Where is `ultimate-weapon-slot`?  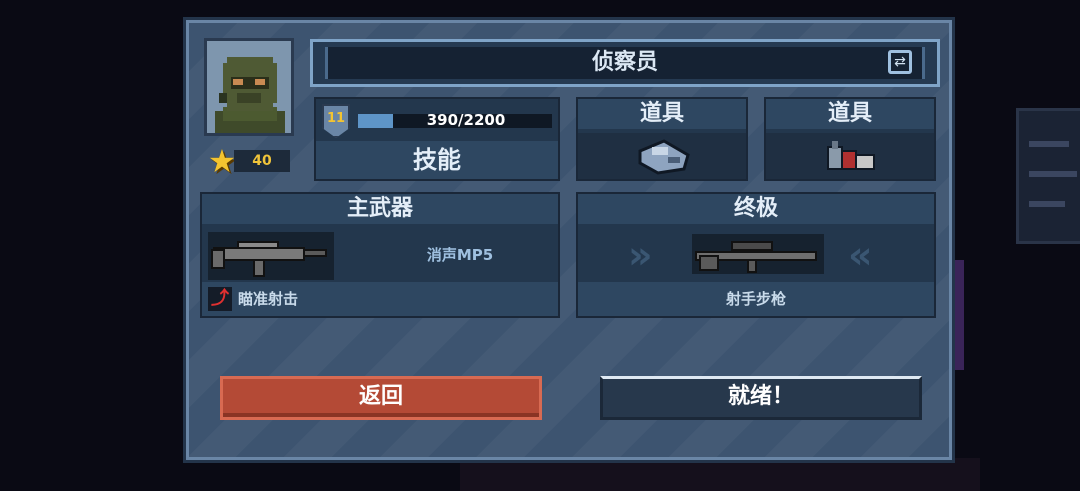
ultimate-weapon-slot is located at coordinates (758, 254).